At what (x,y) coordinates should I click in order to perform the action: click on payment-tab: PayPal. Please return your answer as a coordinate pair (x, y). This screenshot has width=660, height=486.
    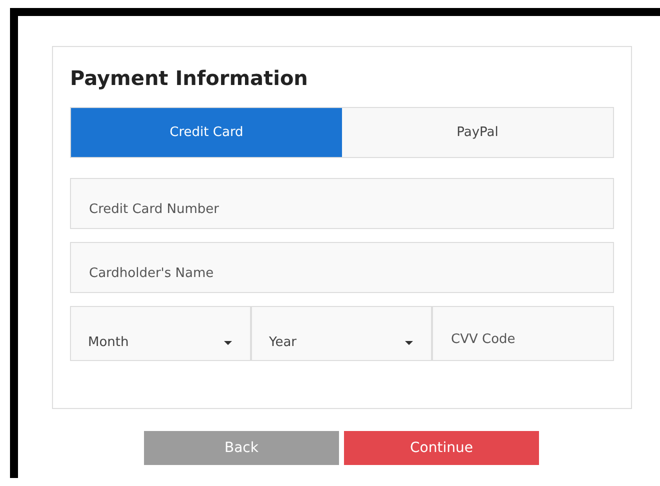
    Looking at the image, I should click on (477, 132).